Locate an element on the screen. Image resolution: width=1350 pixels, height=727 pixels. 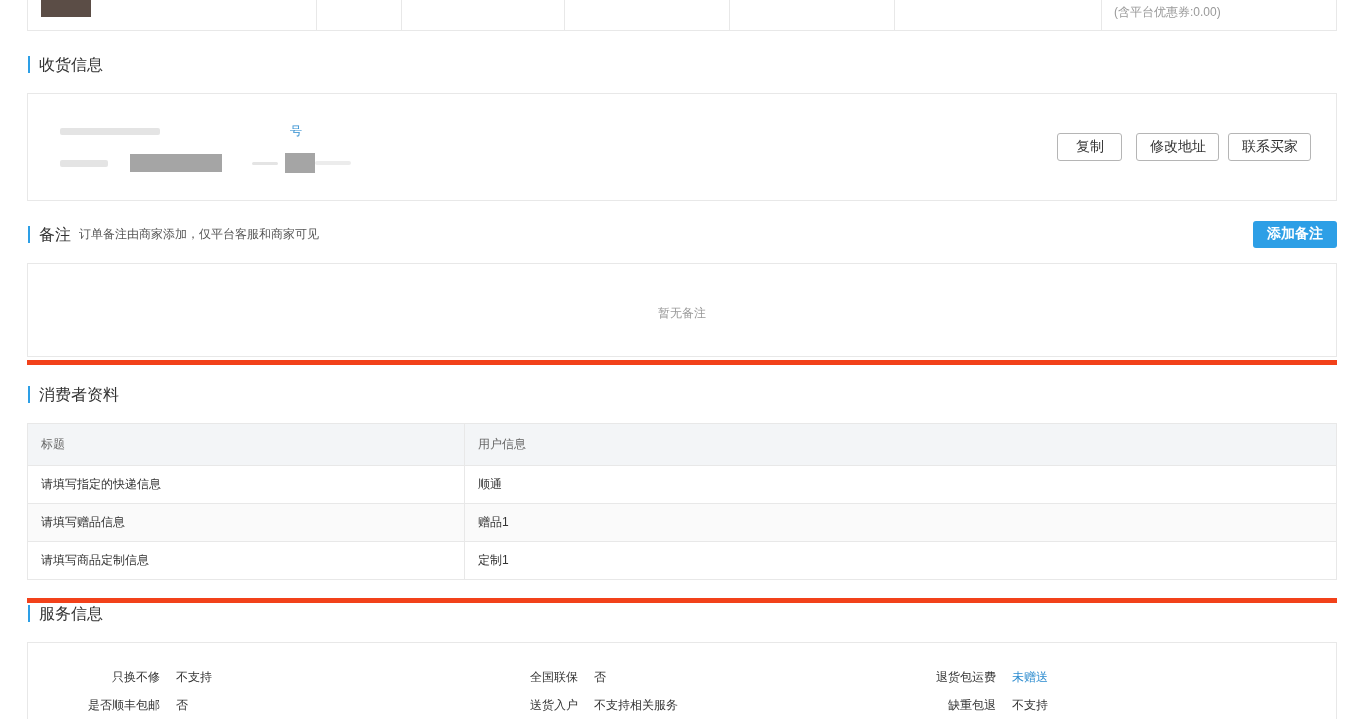
table-cell: 请填写赠品信息 is located at coordinates (246, 522).